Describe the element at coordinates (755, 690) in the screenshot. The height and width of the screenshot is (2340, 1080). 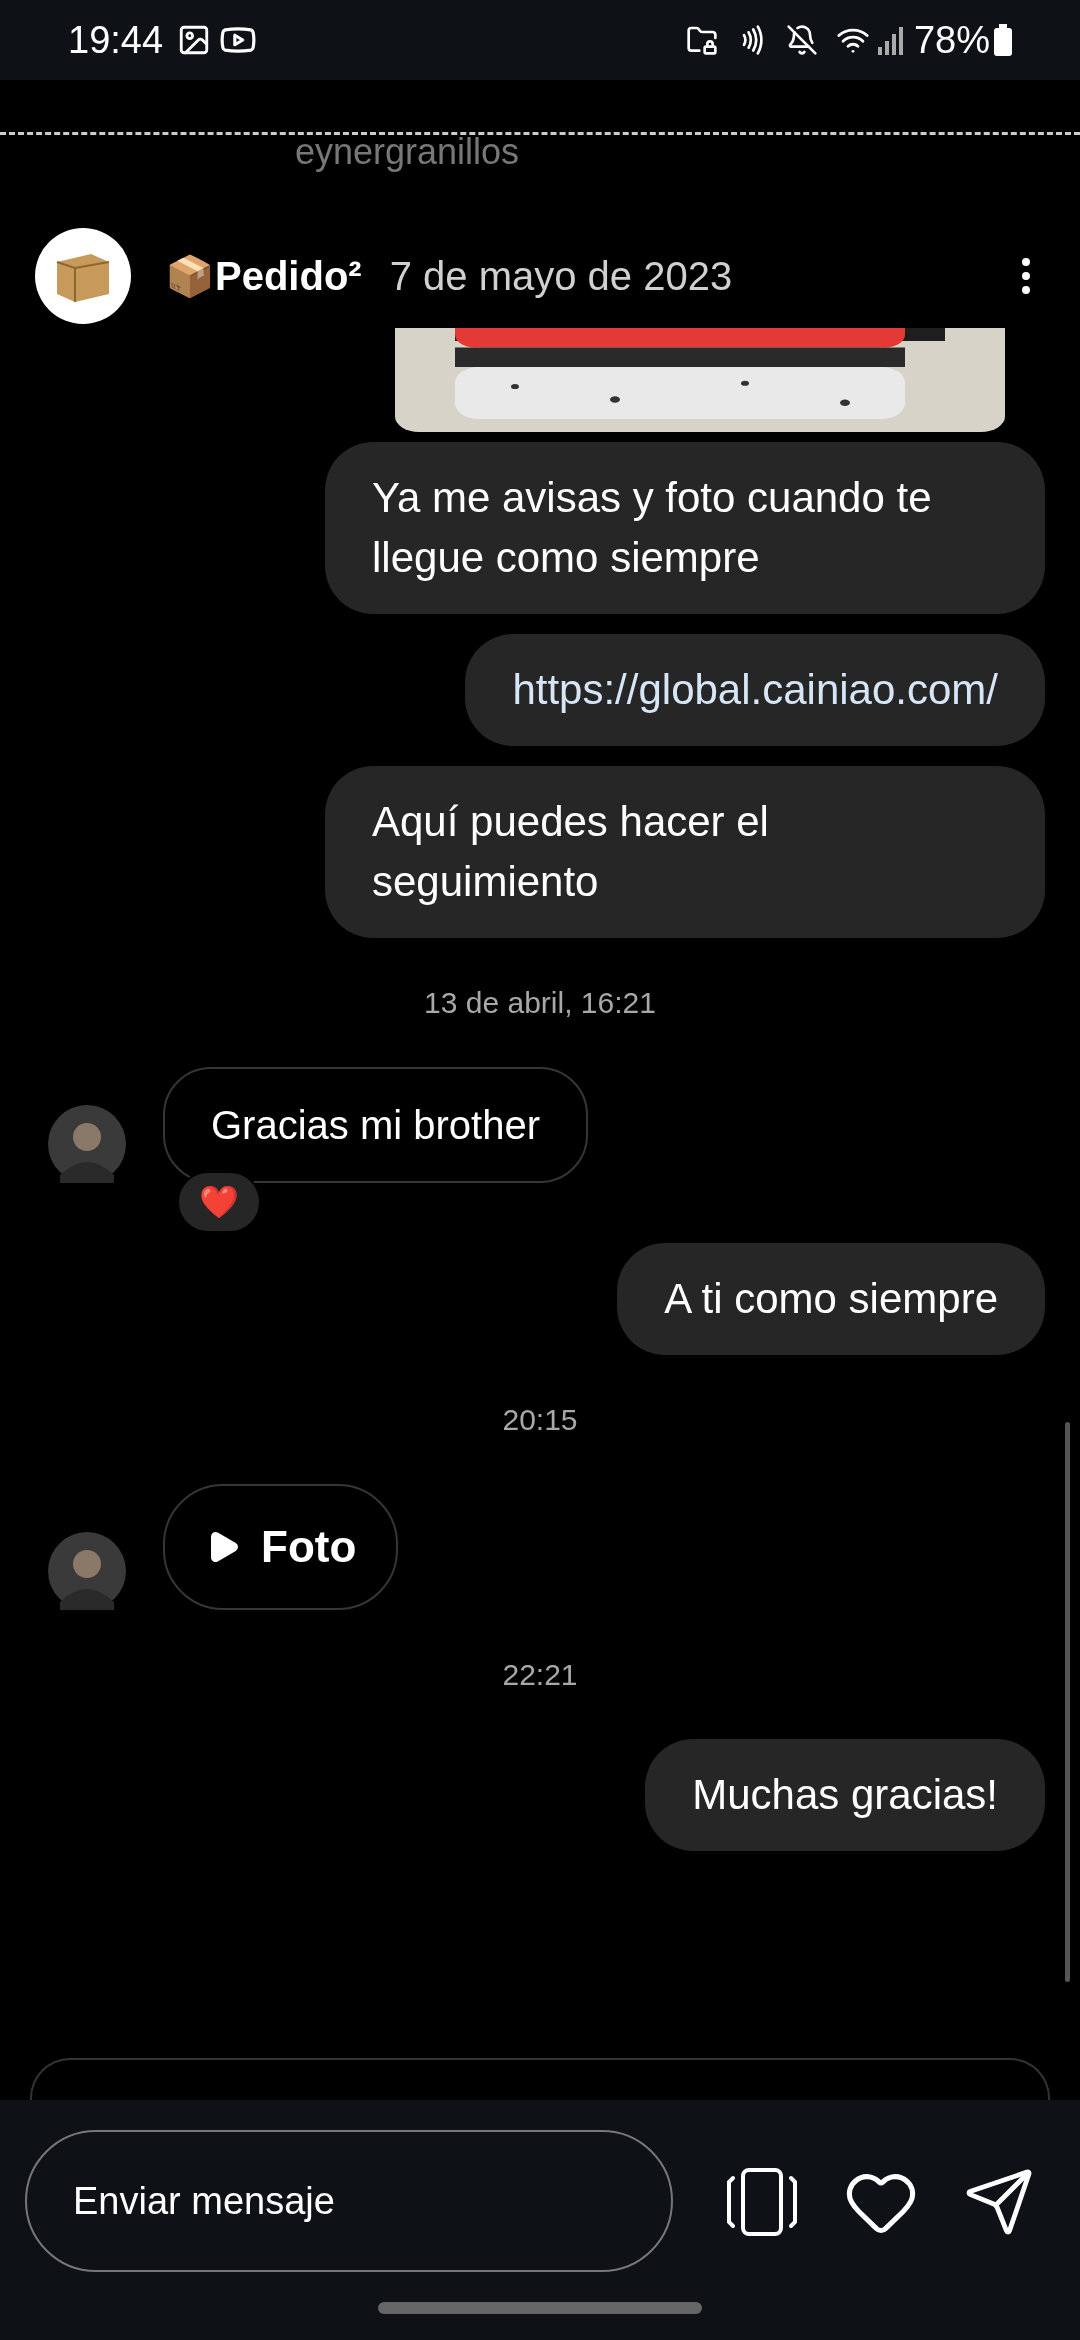
I see `link-message: https://global.cainiao.com/` at that location.